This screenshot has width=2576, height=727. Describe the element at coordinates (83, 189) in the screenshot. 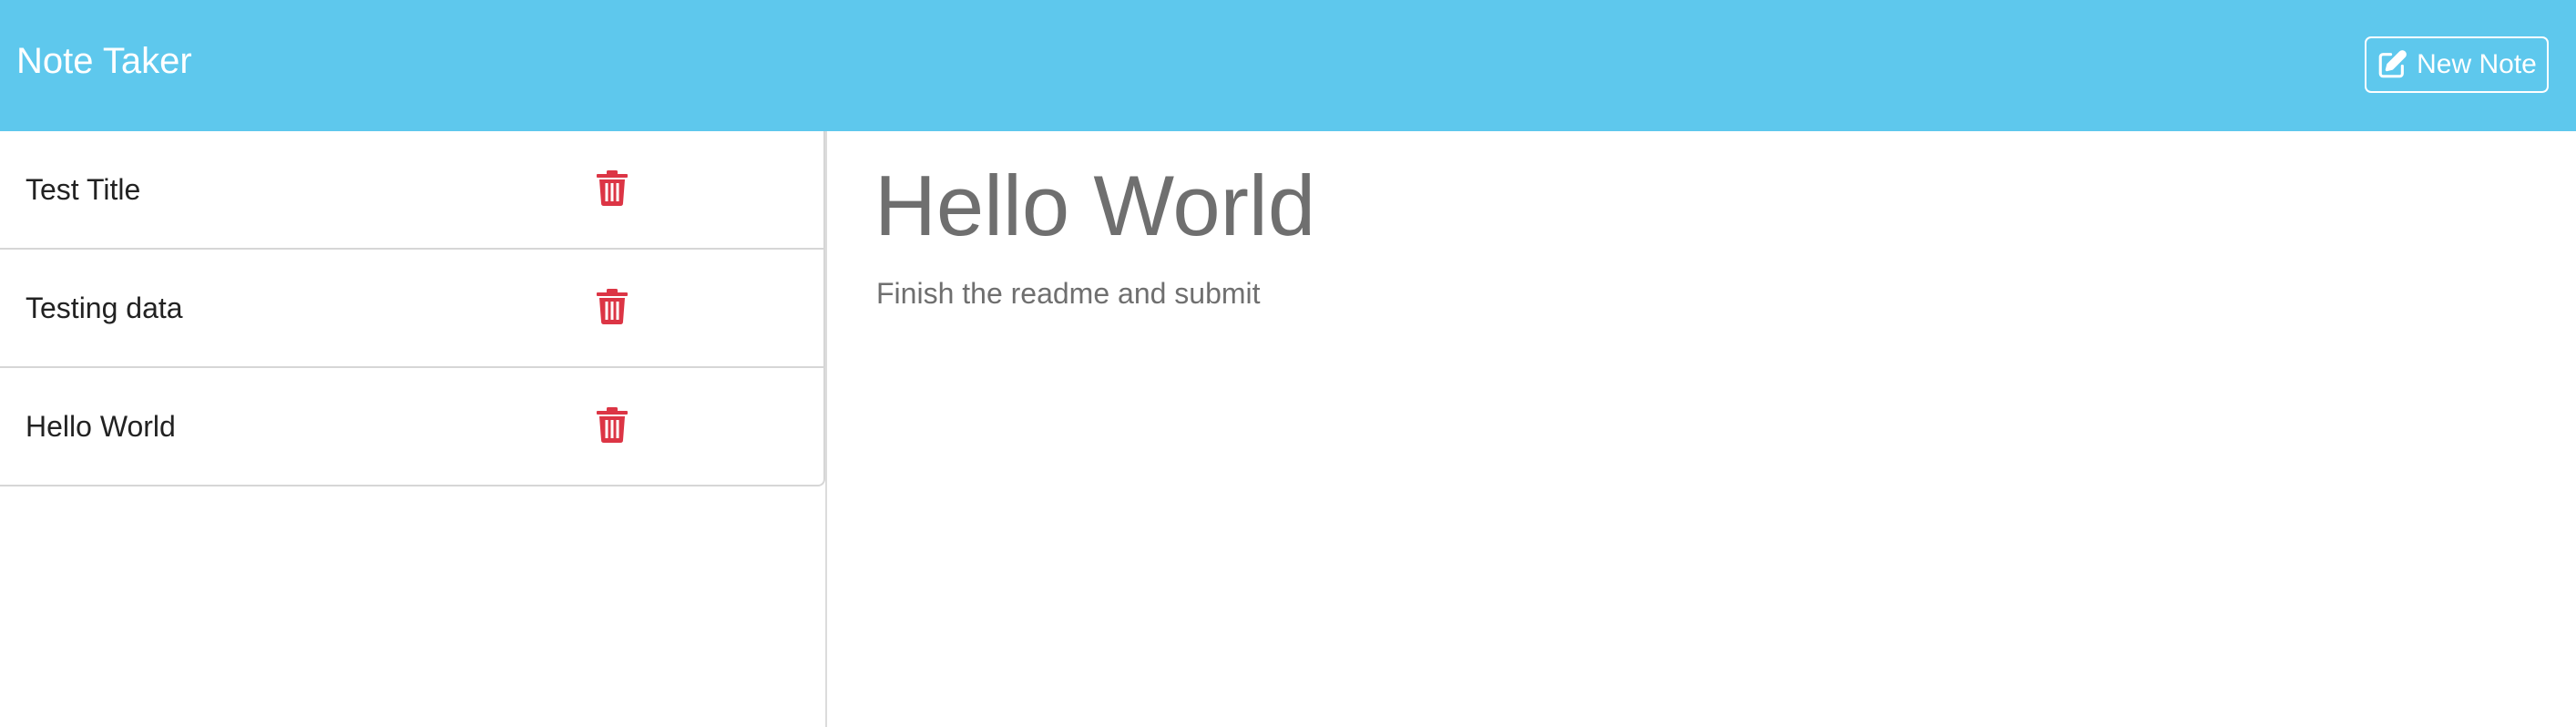

I see `note-list-title: Test Title` at that location.